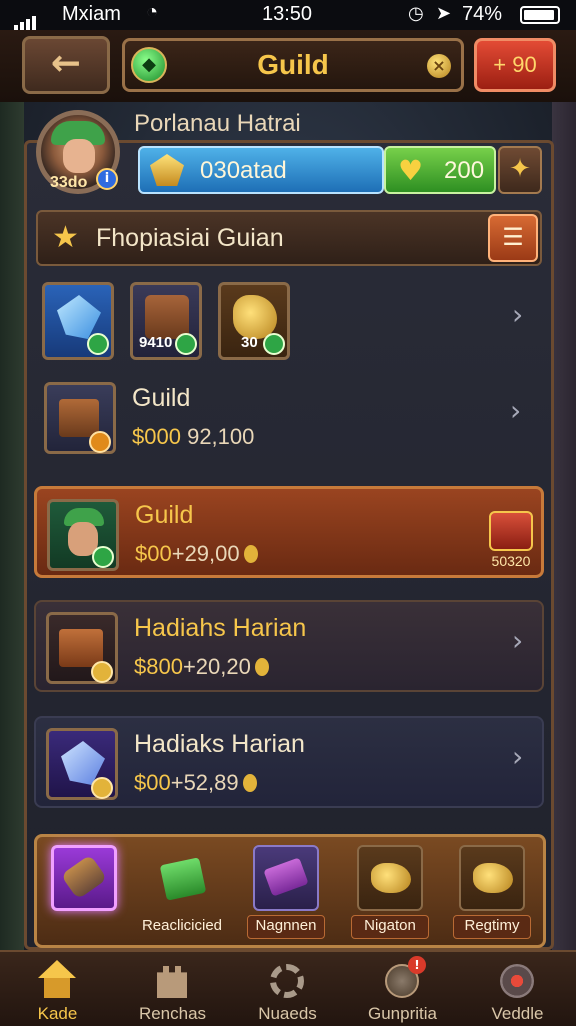 The image size is (576, 1026). I want to click on status-bar: Mxiam ◔ 13:50 ◷ ➤ 74%, so click(288, 15).